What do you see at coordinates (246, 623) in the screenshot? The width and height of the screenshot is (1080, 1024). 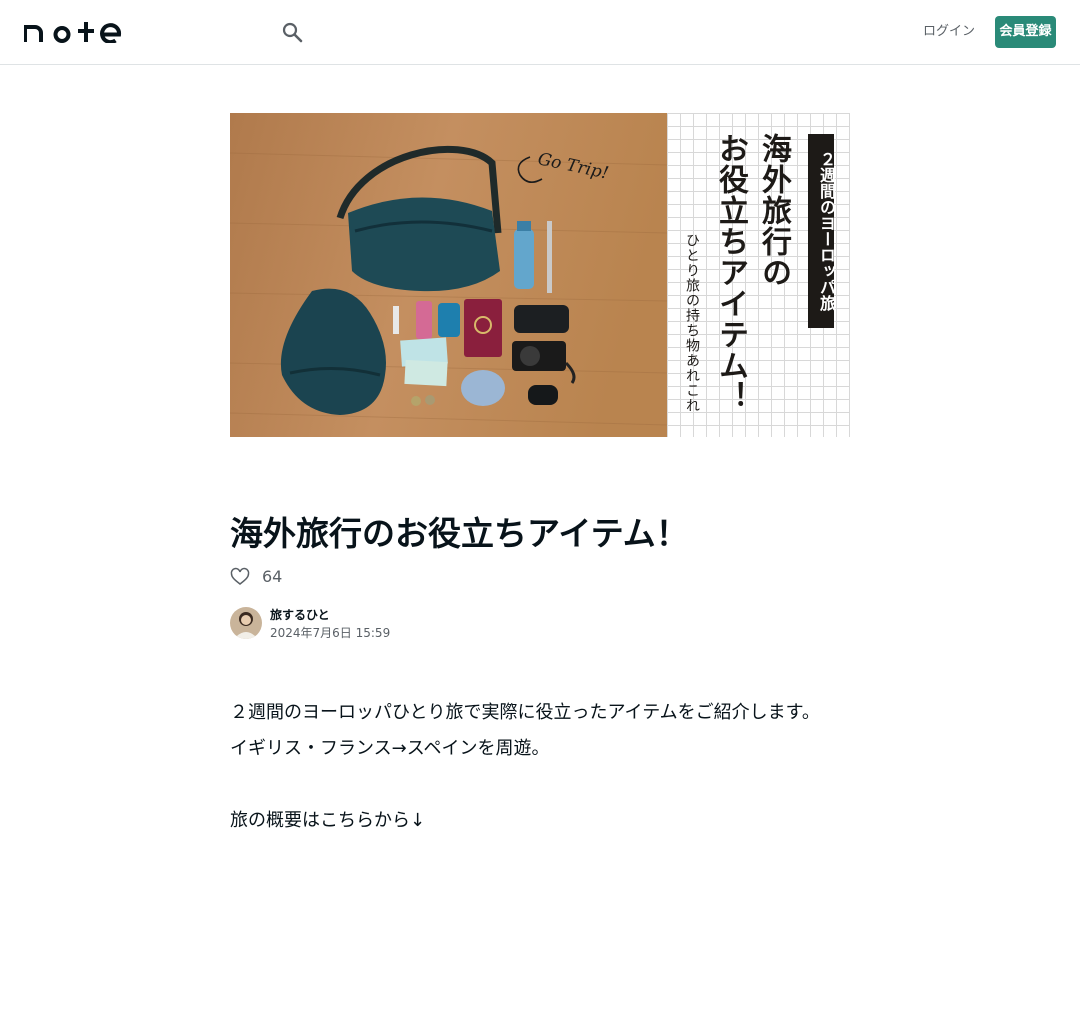 I see `avatar` at bounding box center [246, 623].